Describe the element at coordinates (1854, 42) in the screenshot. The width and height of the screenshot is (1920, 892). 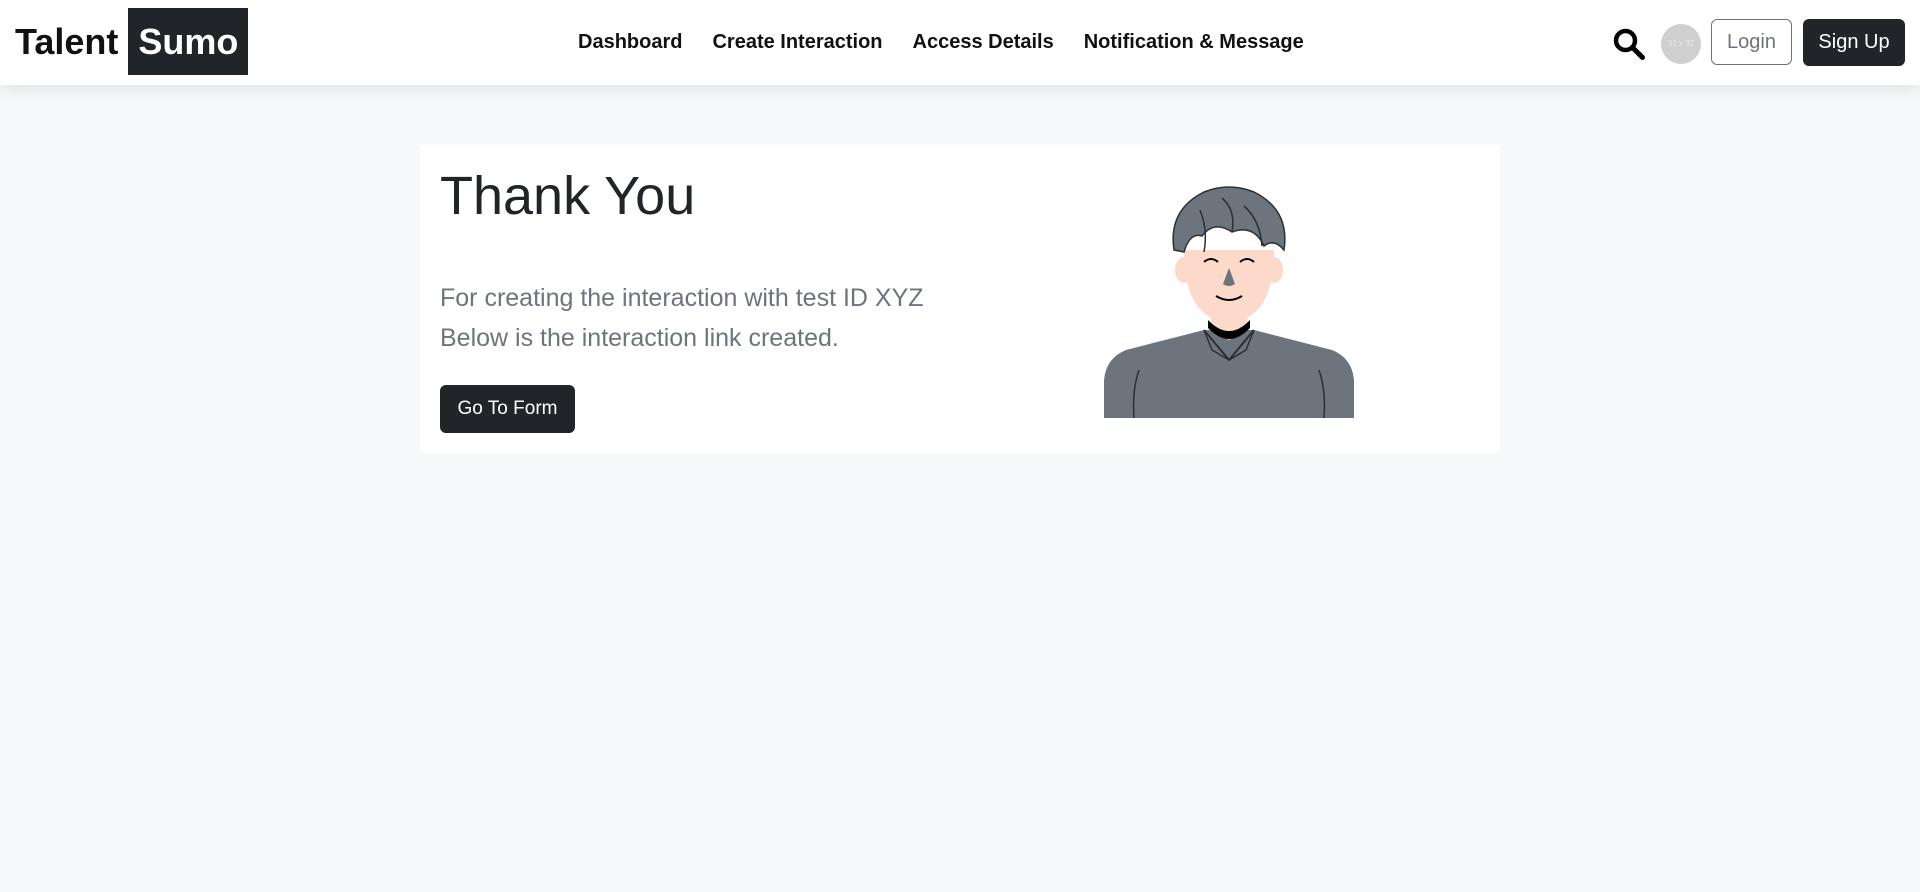
I see `signup-button: Sign Up` at that location.